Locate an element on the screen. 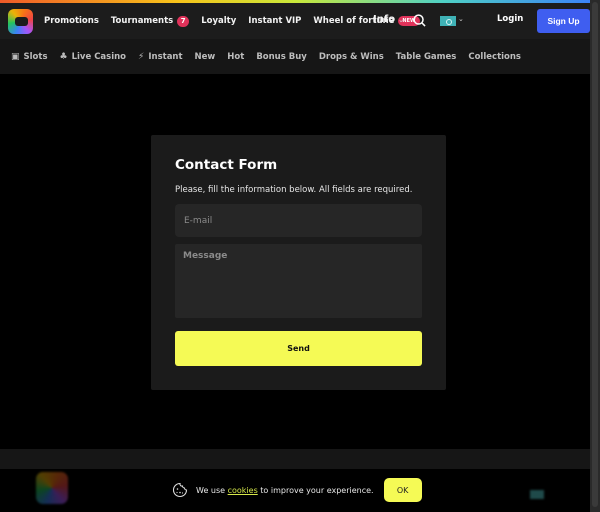  nav-instant-vip: Instant VIP is located at coordinates (274, 21).